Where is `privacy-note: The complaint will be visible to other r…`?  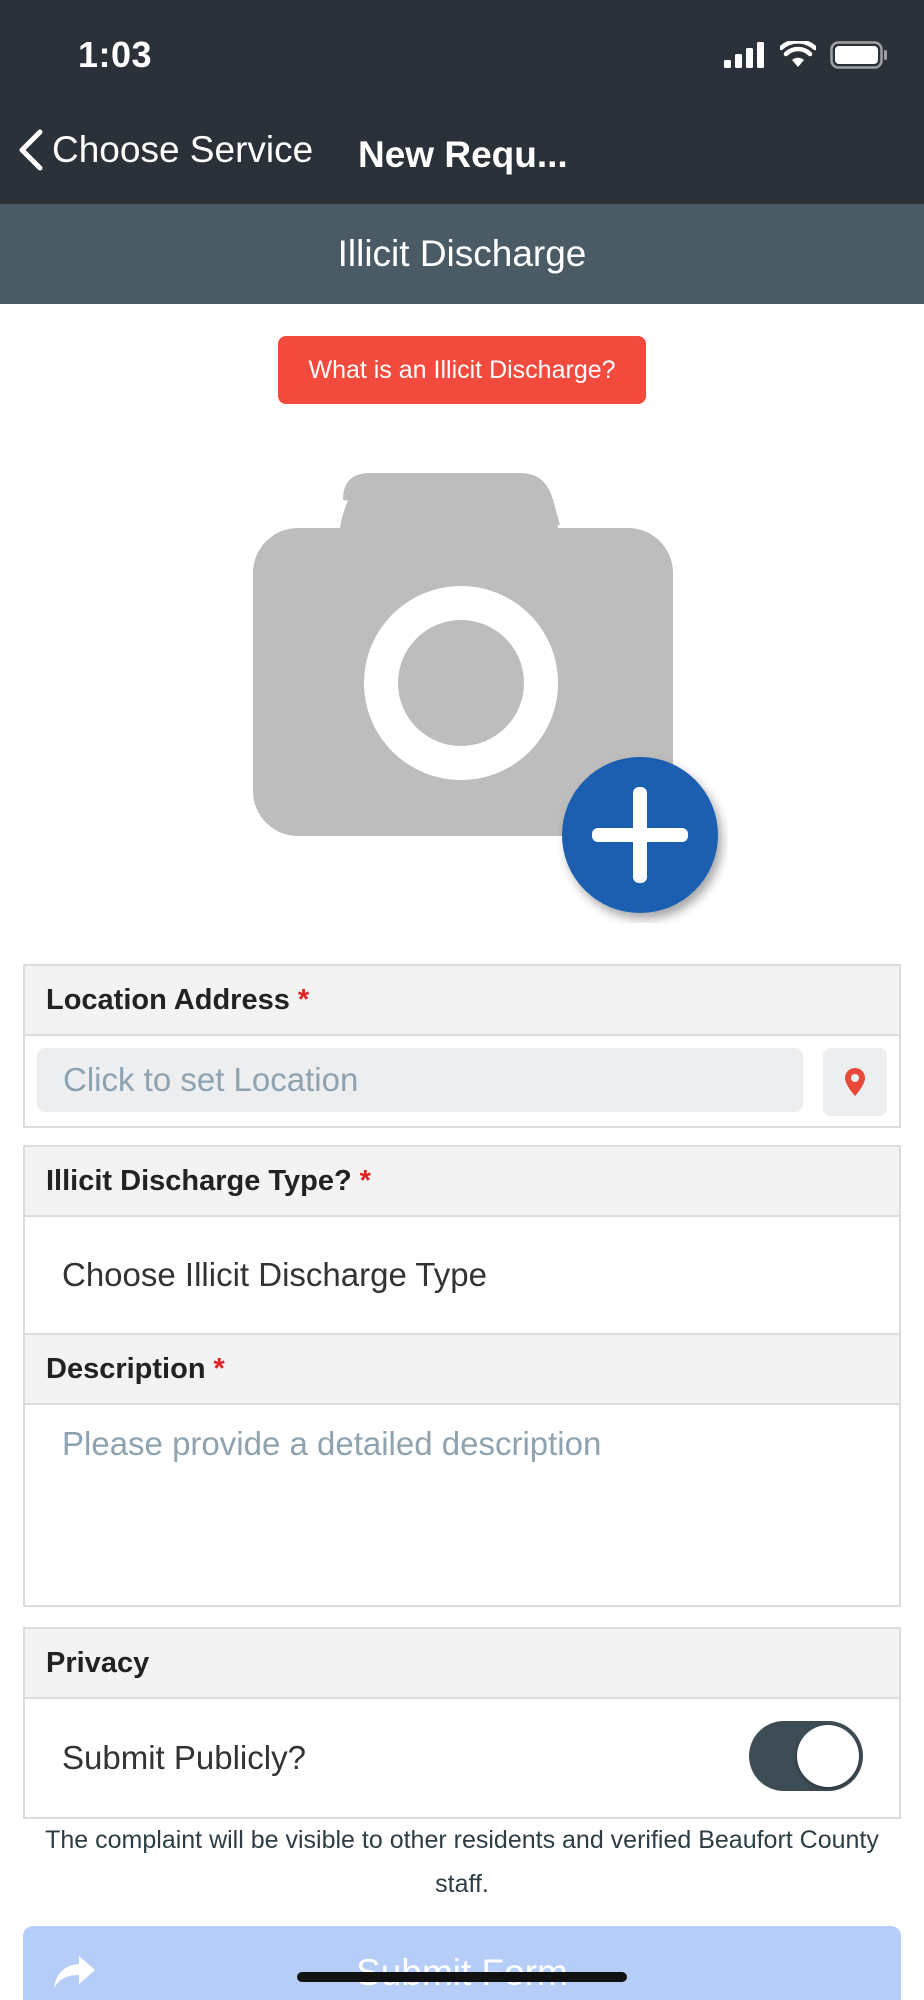 privacy-note: The complaint will be visible to other r… is located at coordinates (462, 1862).